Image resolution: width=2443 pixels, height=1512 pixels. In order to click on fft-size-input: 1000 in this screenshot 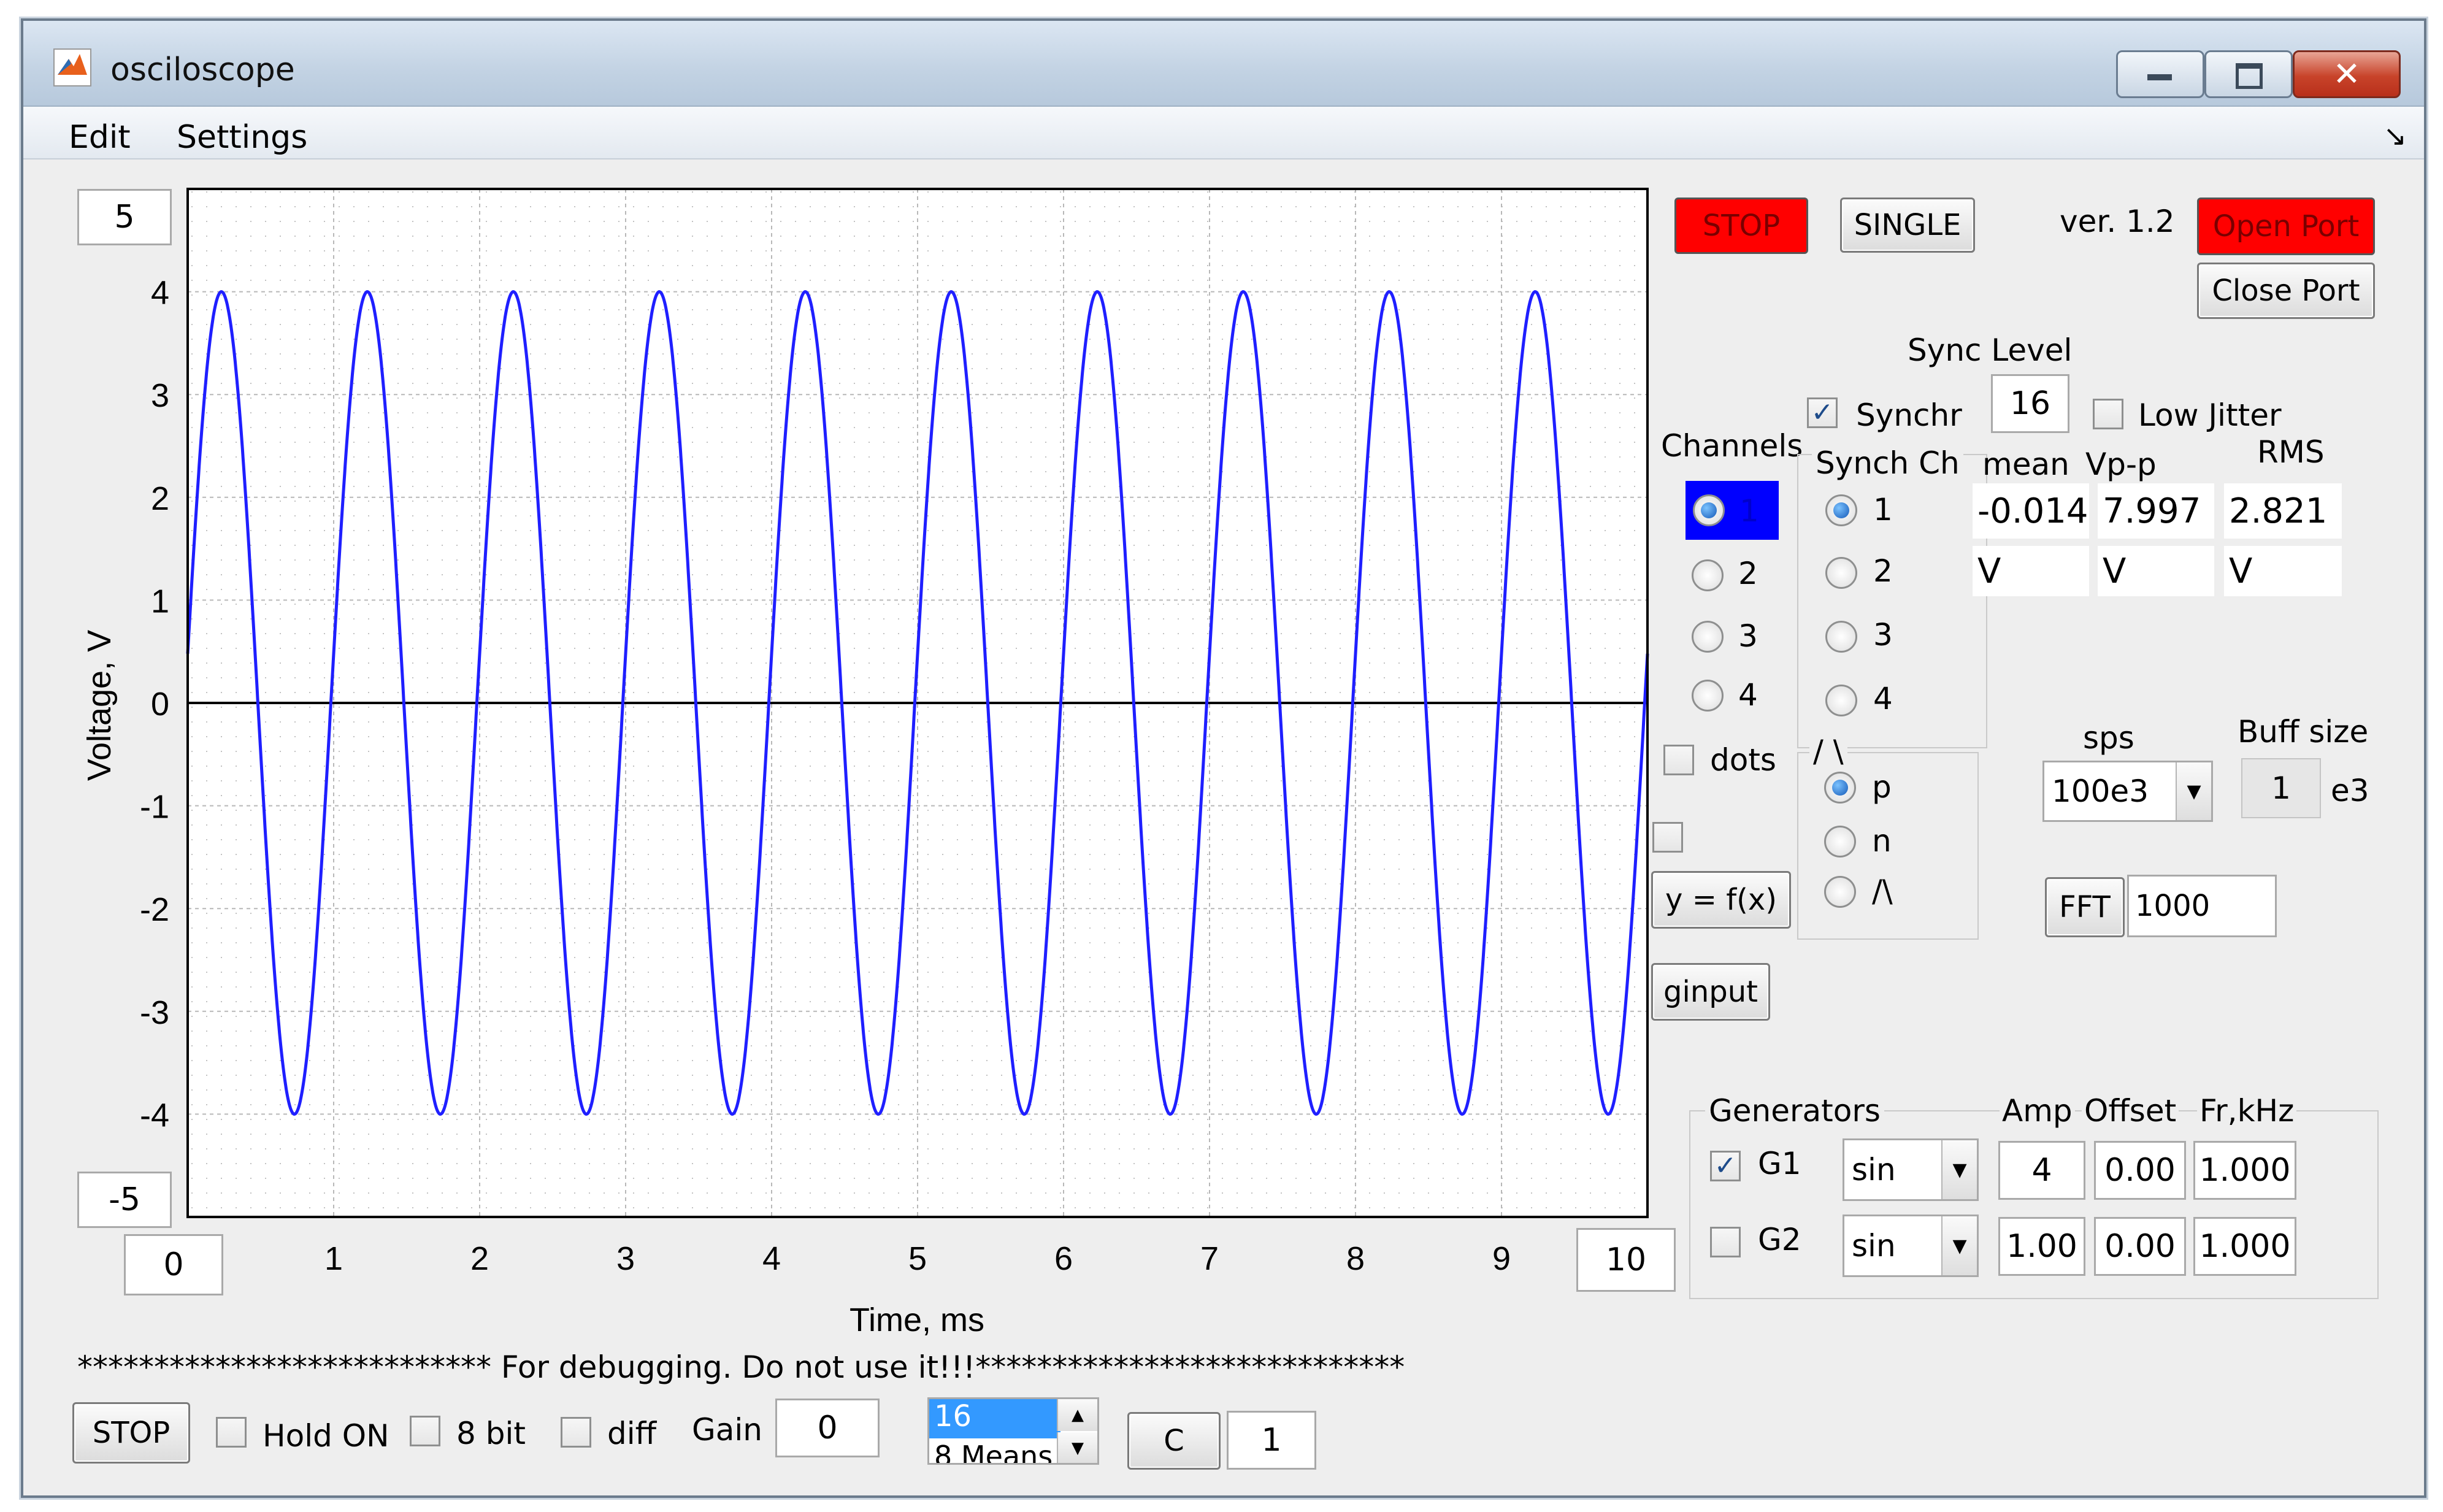, I will do `click(2202, 906)`.